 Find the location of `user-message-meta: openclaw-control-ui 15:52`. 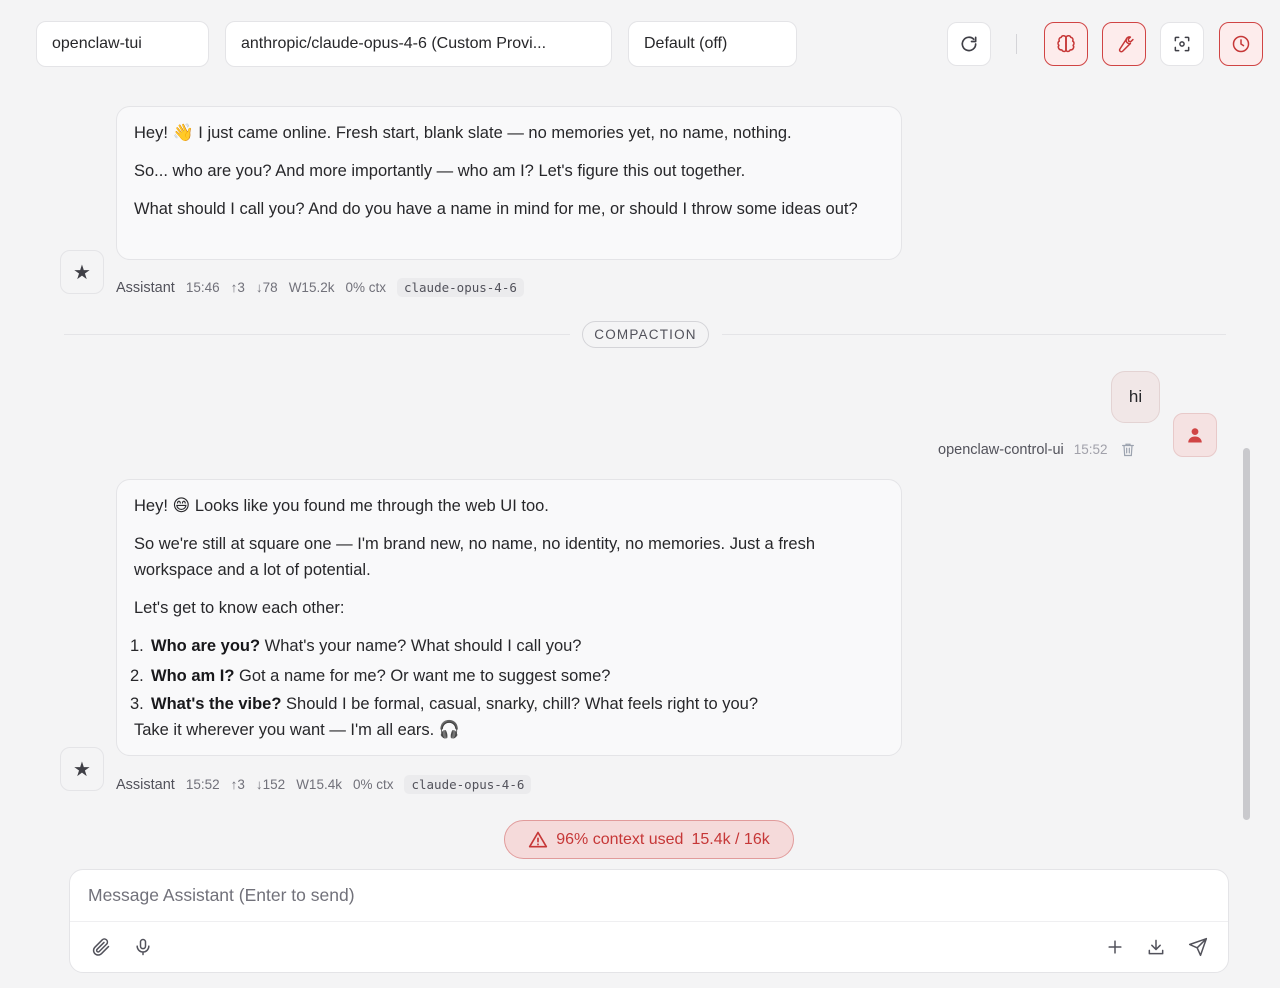

user-message-meta: openclaw-control-ui 15:52 is located at coordinates (1037, 449).